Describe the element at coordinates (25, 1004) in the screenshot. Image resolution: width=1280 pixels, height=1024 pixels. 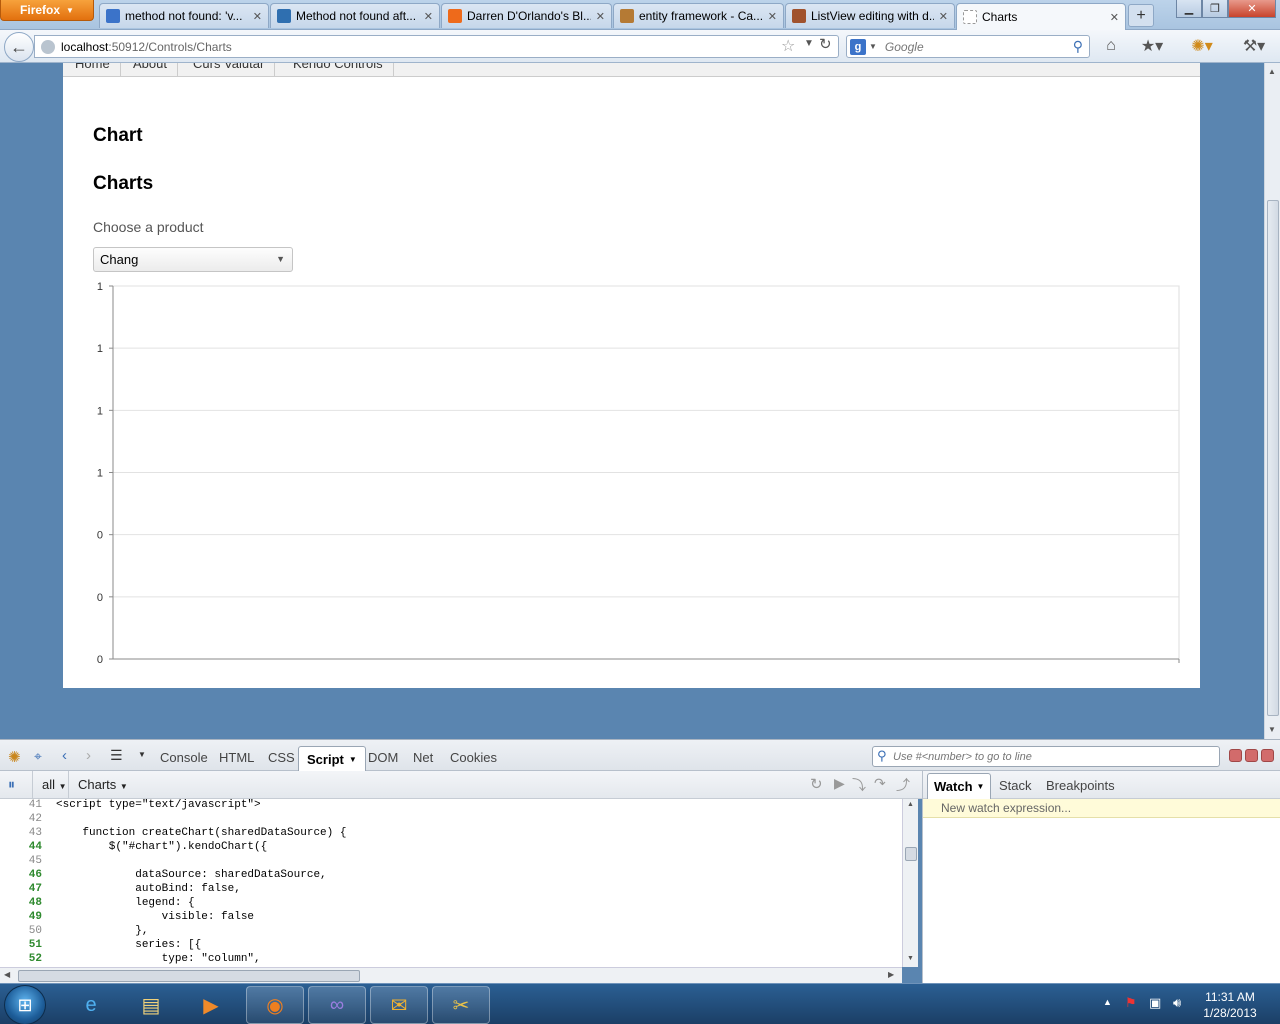
I see `start-button: ⊞` at that location.